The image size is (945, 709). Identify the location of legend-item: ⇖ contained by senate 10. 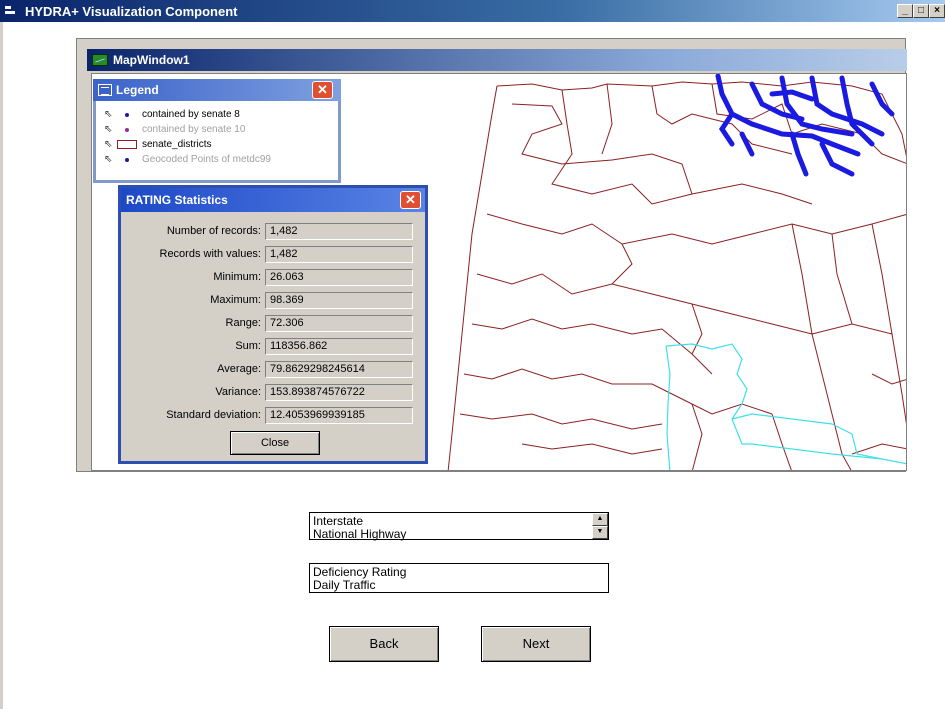
(187, 129).